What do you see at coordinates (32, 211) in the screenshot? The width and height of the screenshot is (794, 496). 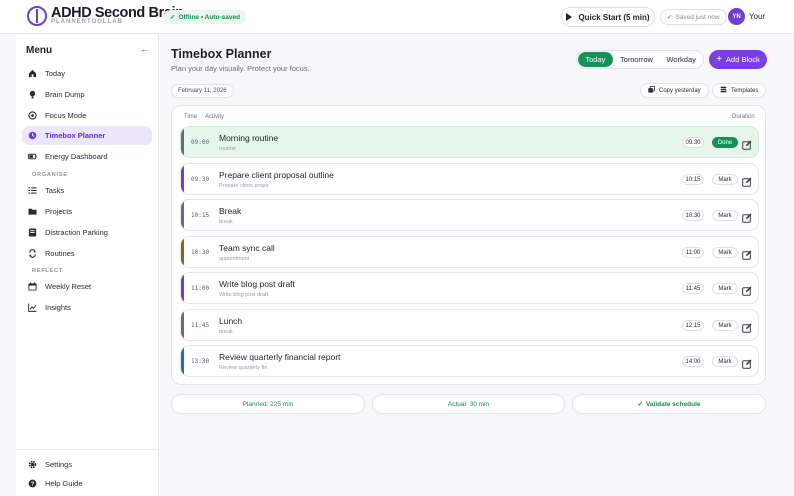 I see `folder-icon` at bounding box center [32, 211].